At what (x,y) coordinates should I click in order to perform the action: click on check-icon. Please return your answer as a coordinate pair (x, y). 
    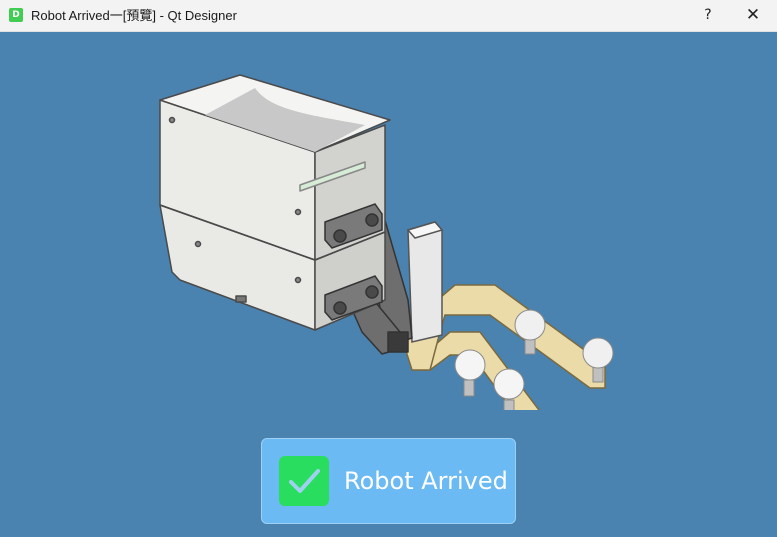
    Looking at the image, I should click on (304, 481).